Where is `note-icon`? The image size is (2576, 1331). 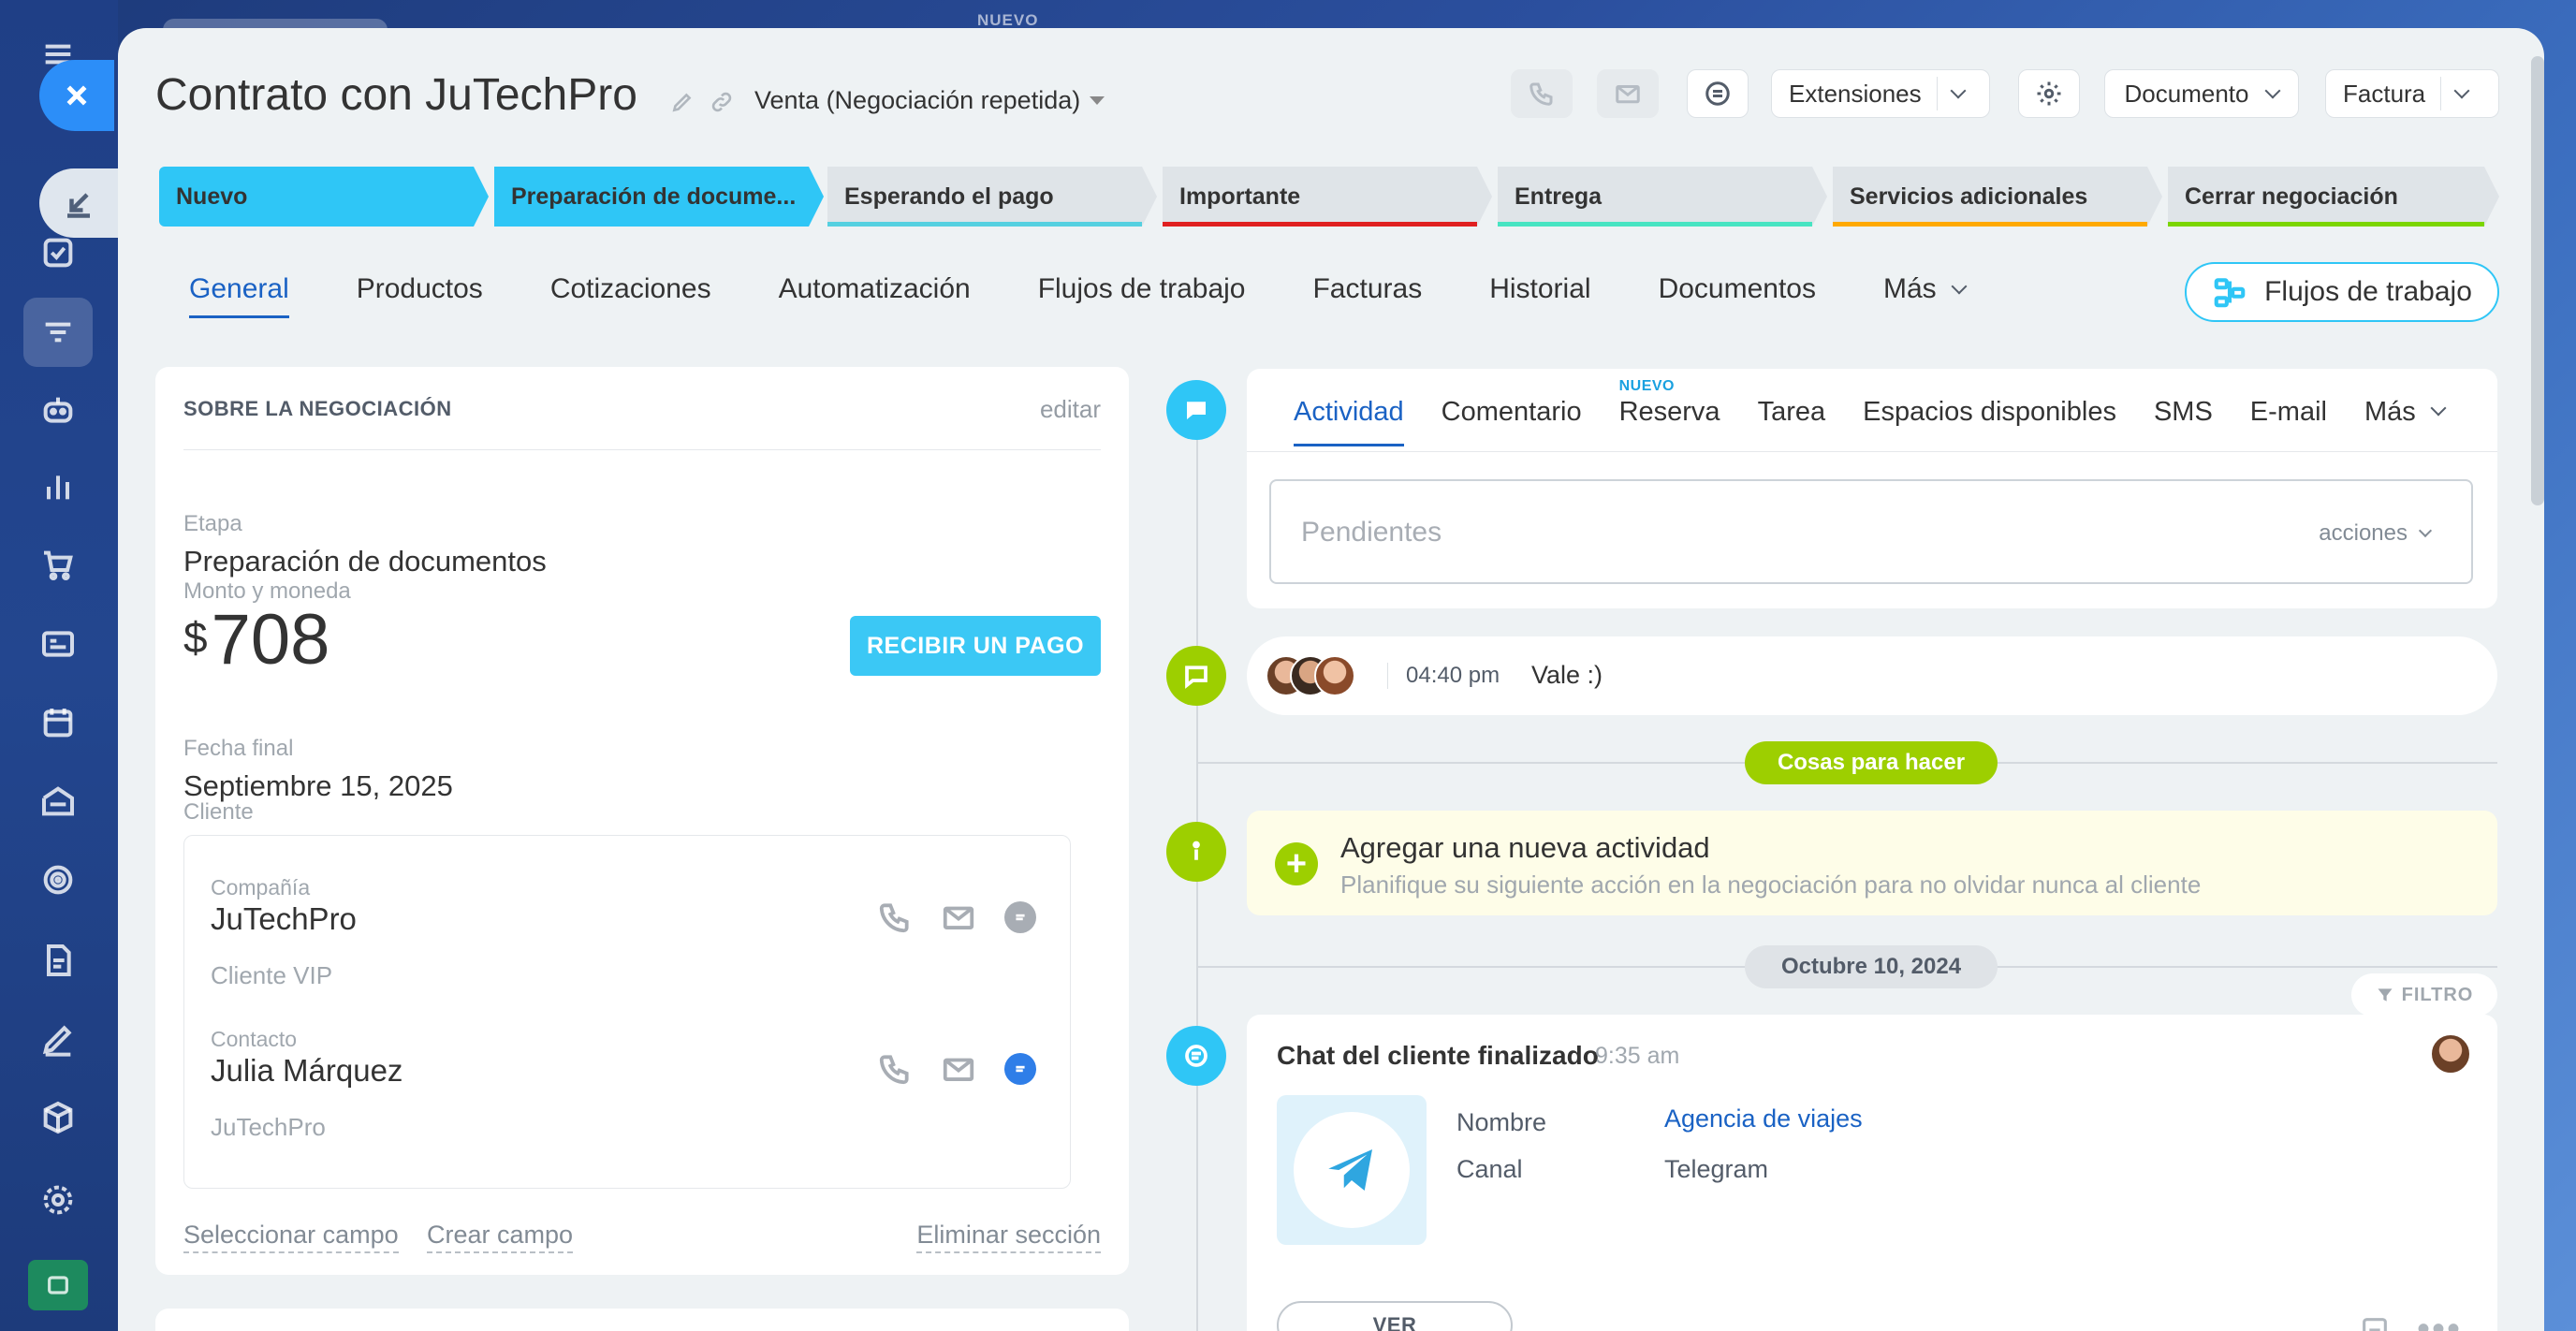
note-icon is located at coordinates (2375, 1322).